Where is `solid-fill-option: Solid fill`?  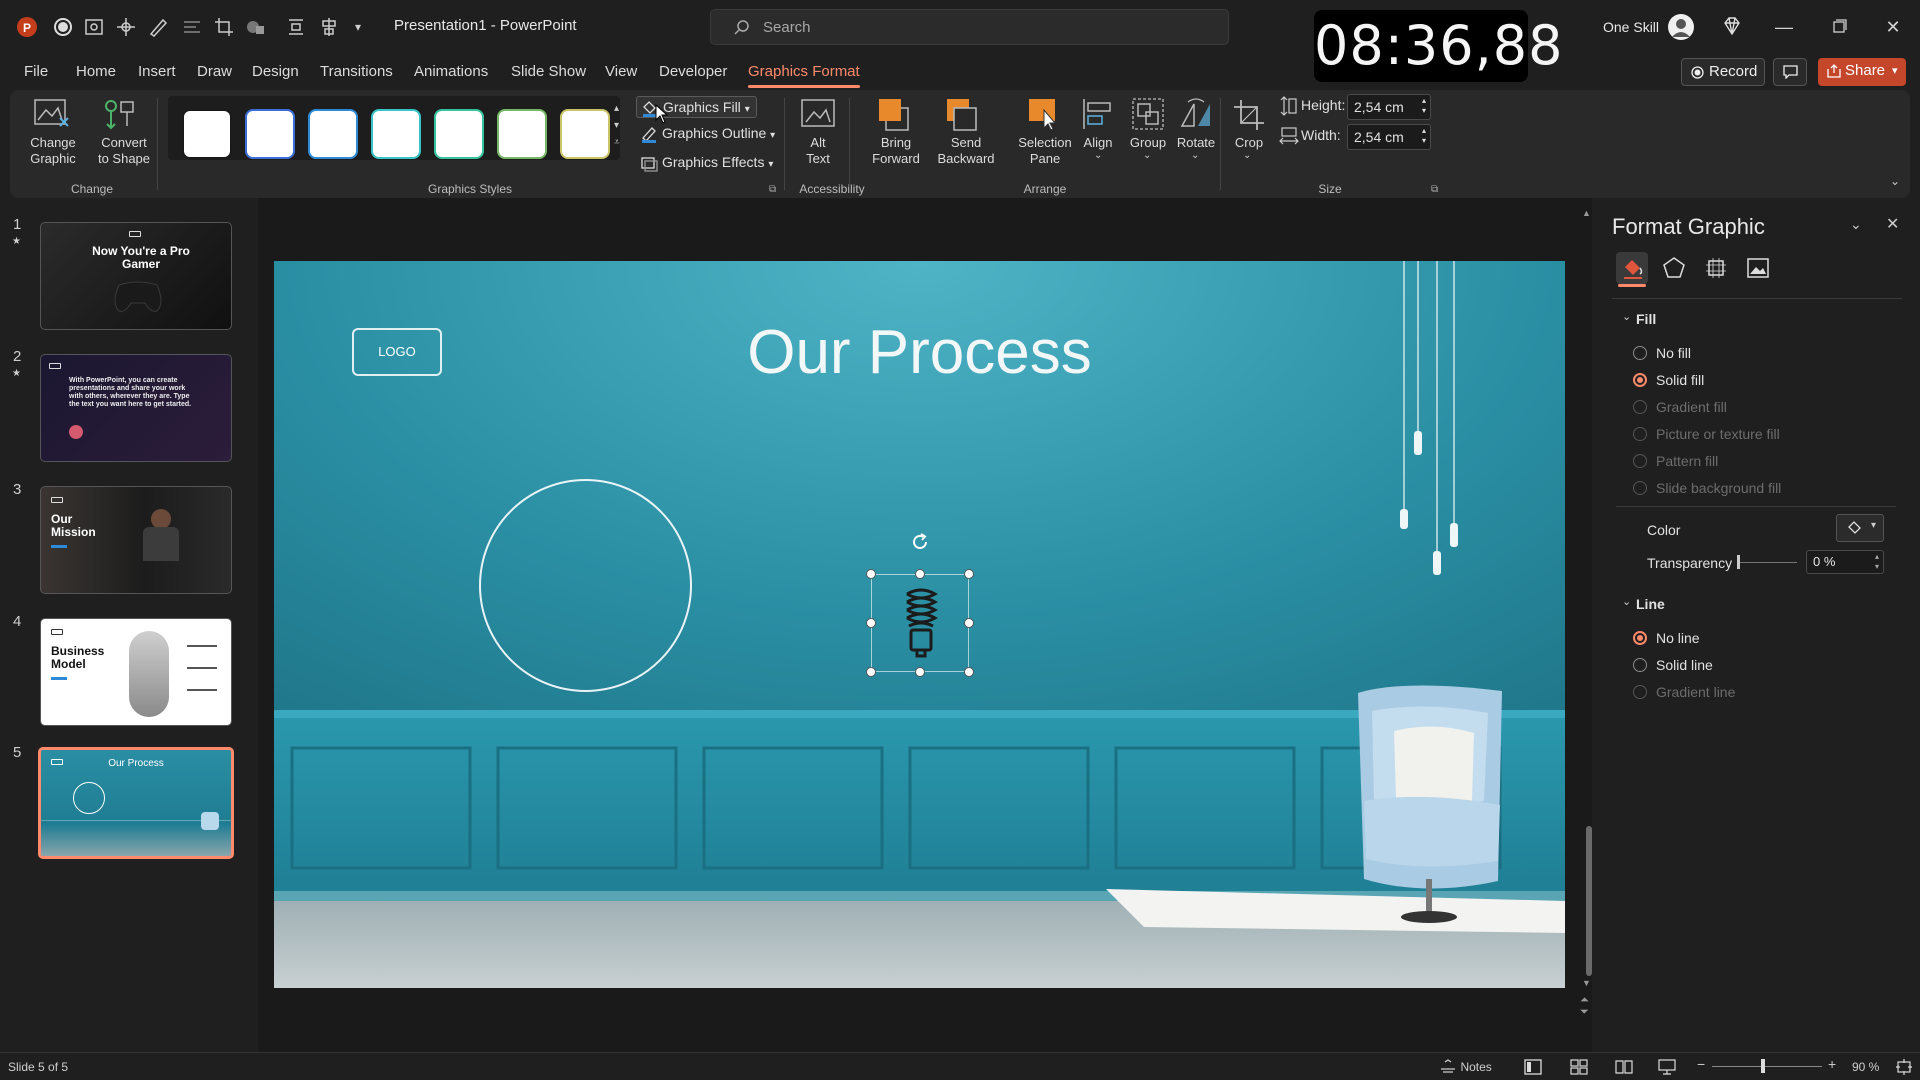
solid-fill-option: Solid fill is located at coordinates (1668, 380).